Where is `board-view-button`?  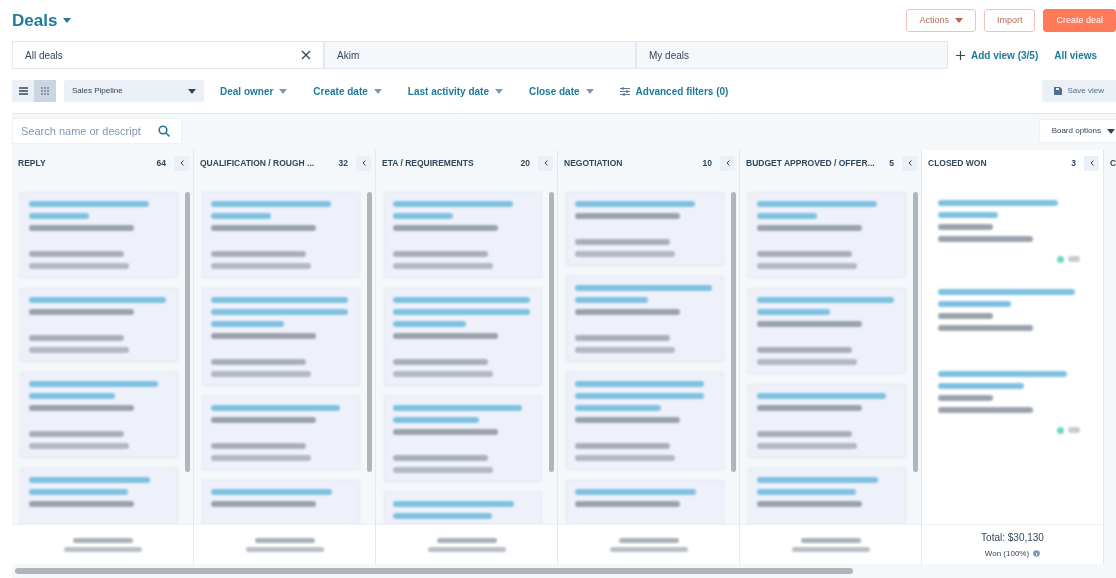 board-view-button is located at coordinates (45, 91).